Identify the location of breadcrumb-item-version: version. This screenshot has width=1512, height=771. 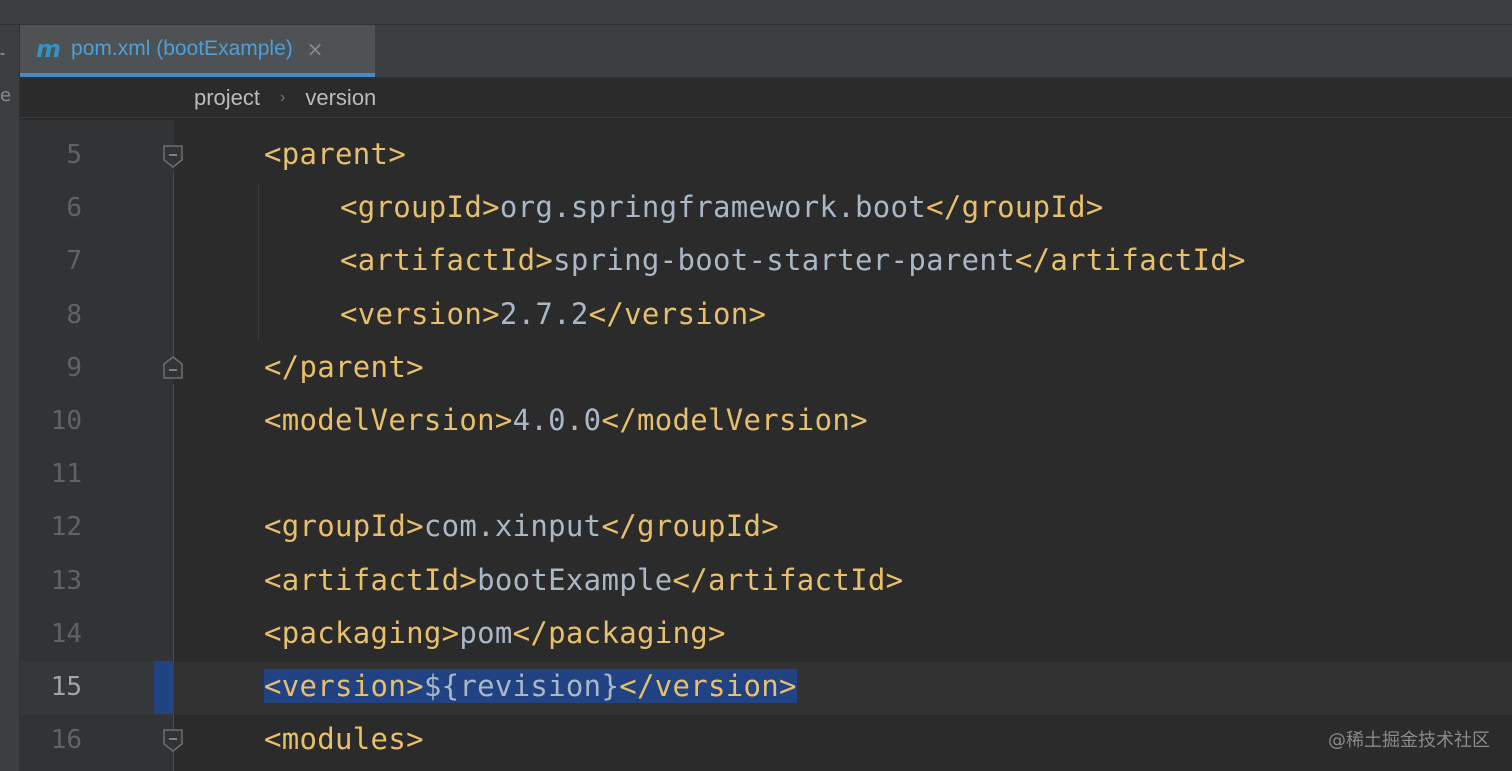
(340, 98).